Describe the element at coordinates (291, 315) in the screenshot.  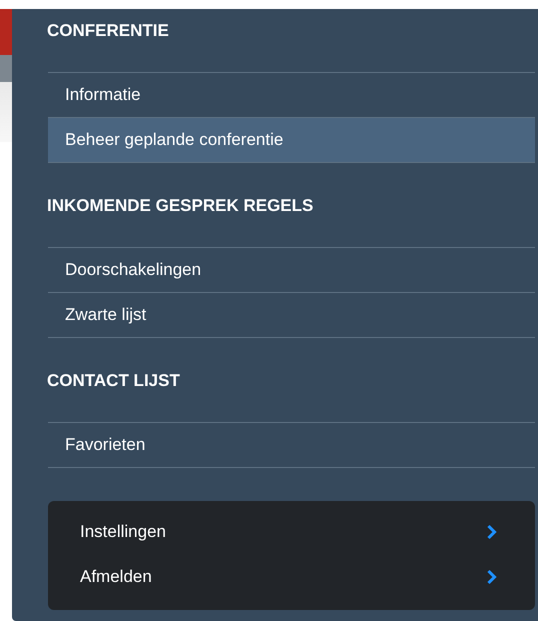
I see `menu-item: Zwarte lijst` at that location.